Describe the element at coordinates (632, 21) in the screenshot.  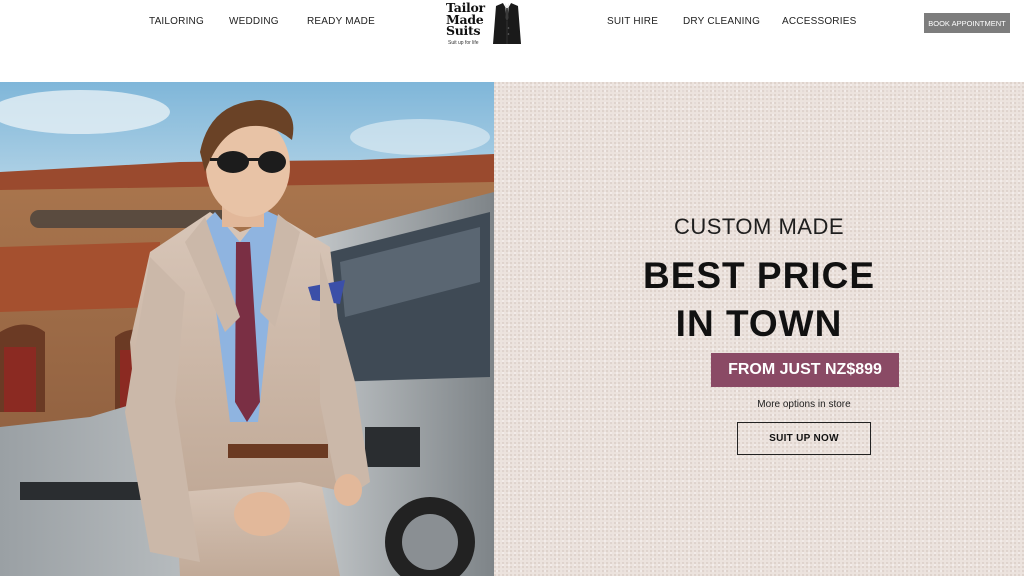
I see `nav-suit-hire: SUIT HIRE` at that location.